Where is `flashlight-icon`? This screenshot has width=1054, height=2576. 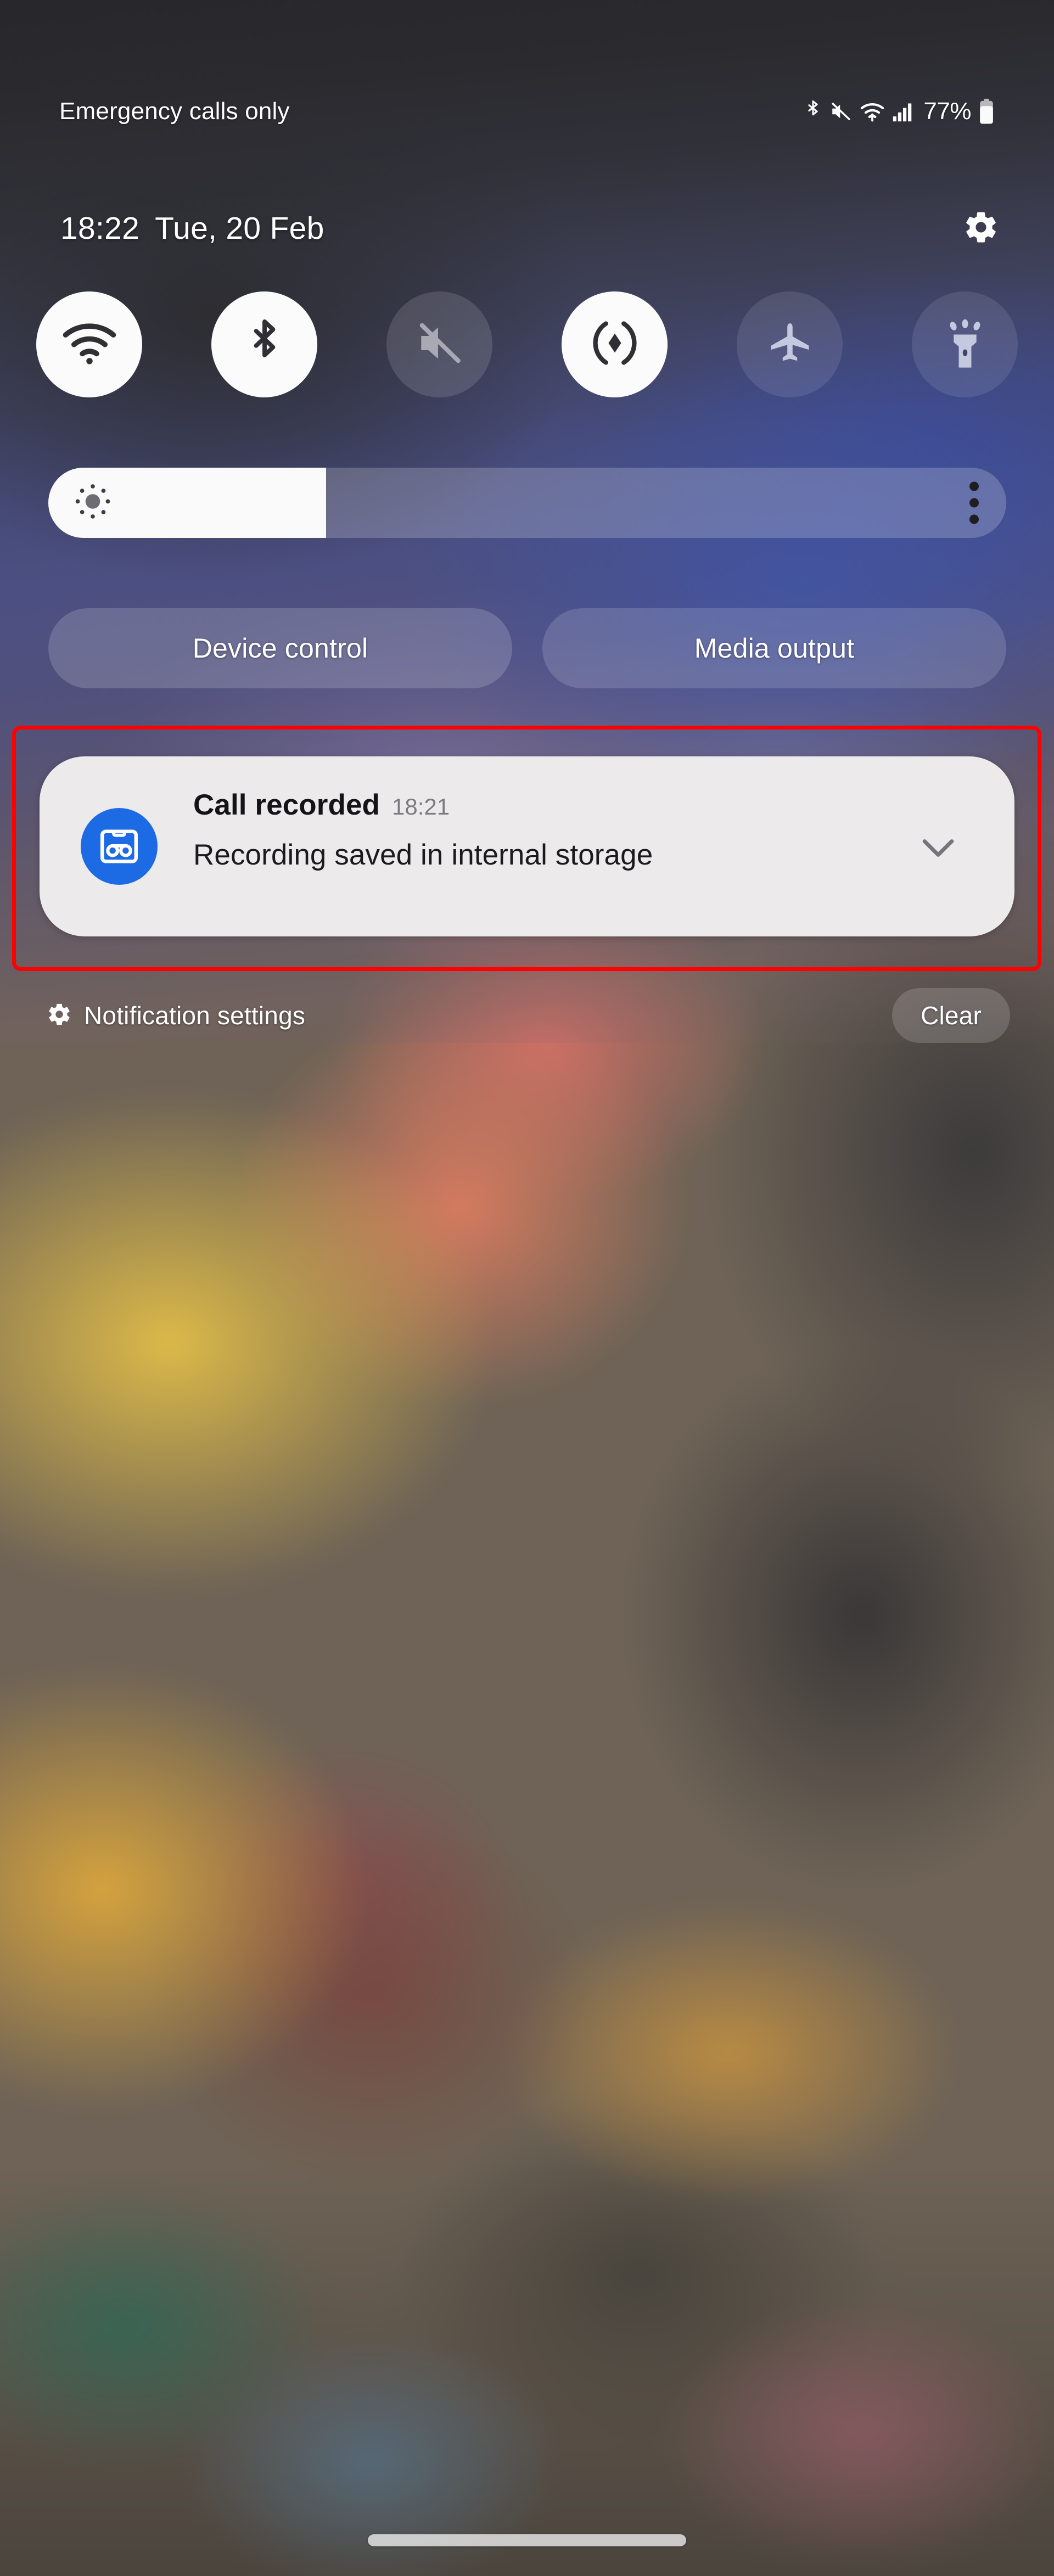 flashlight-icon is located at coordinates (965, 344).